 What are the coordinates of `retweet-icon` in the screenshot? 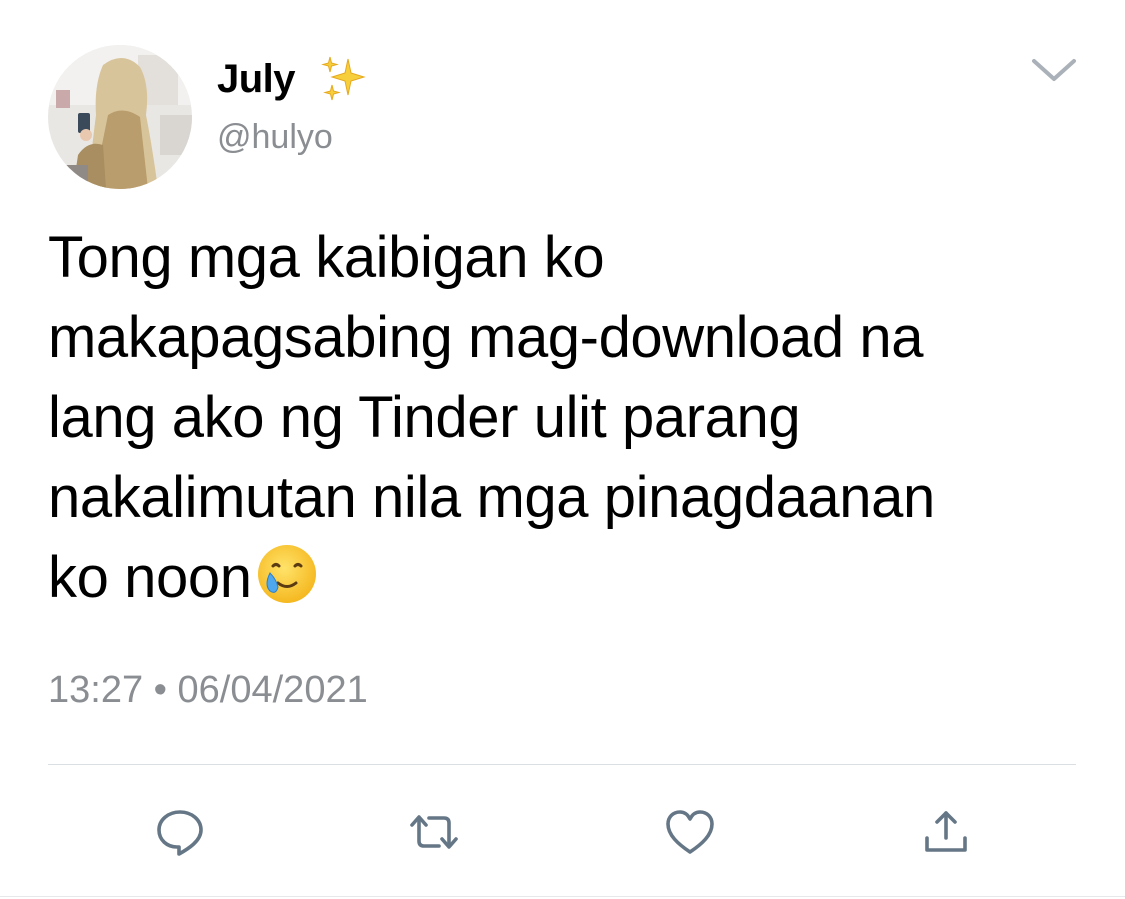 It's located at (434, 832).